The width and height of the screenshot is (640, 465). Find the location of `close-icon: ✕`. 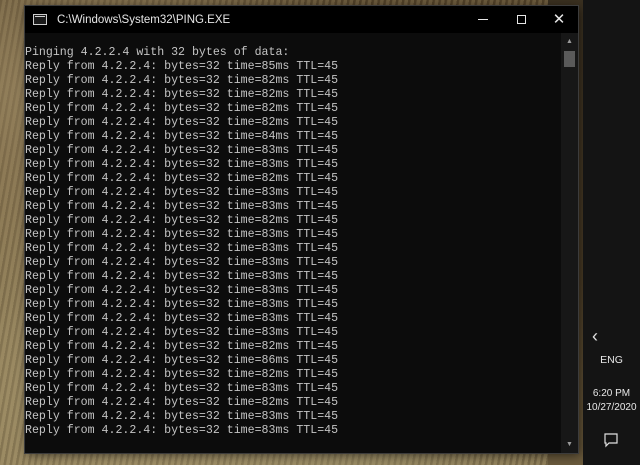

close-icon: ✕ is located at coordinates (559, 19).